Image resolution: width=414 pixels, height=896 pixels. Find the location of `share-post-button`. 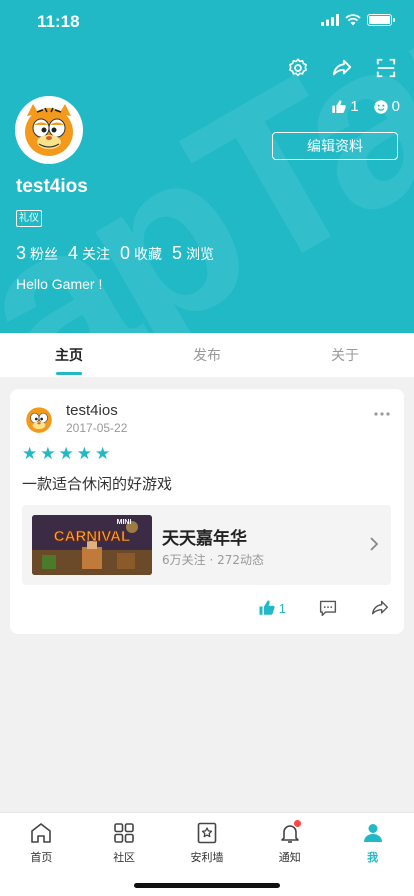

share-post-button is located at coordinates (380, 608).